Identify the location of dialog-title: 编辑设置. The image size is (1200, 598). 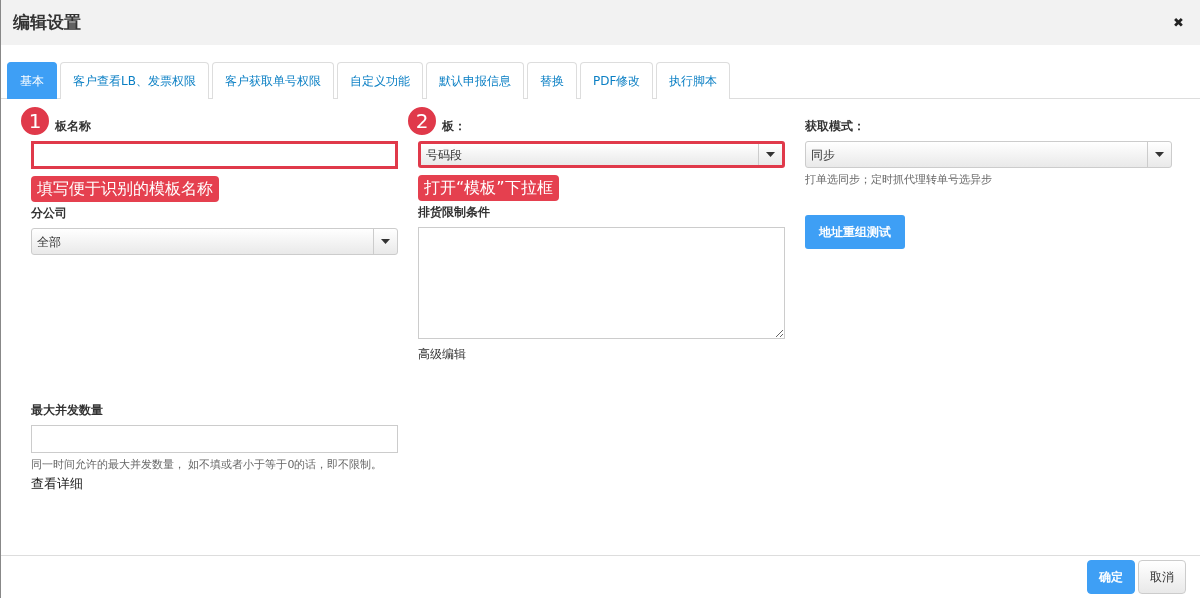
(47, 22).